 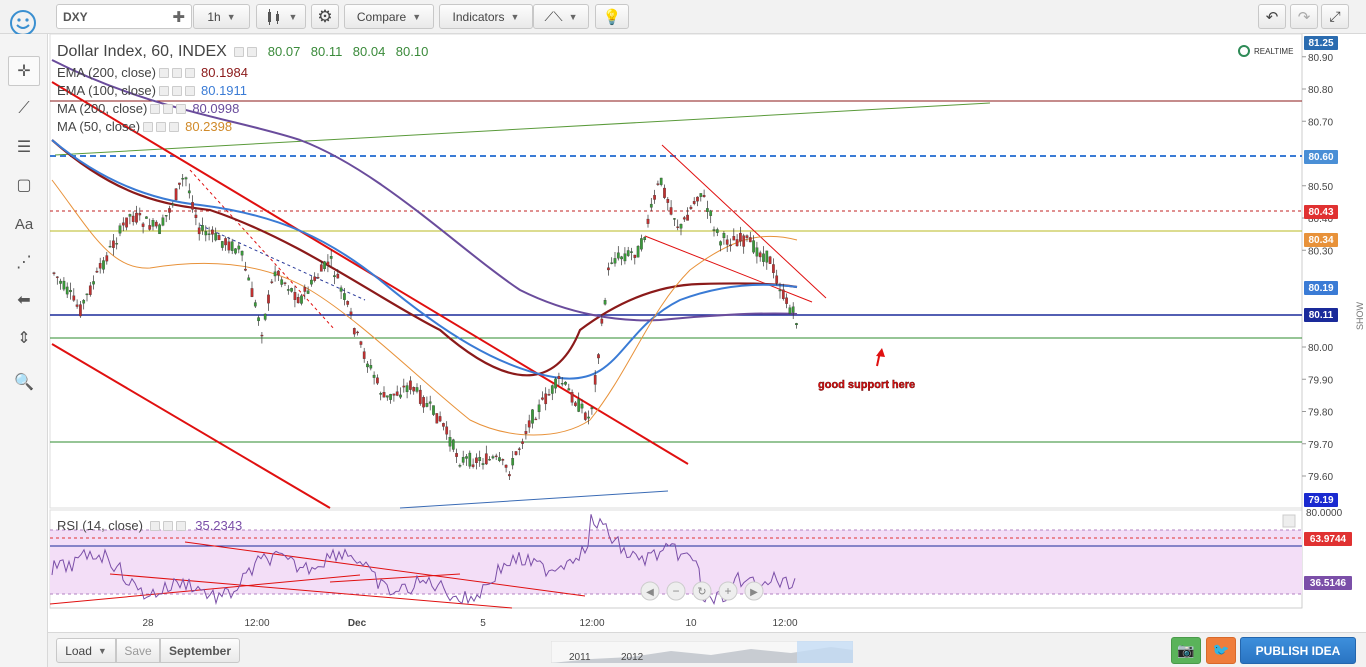 What do you see at coordinates (1328, 539) in the screenshot?
I see `rsi-tag: 63.9744` at bounding box center [1328, 539].